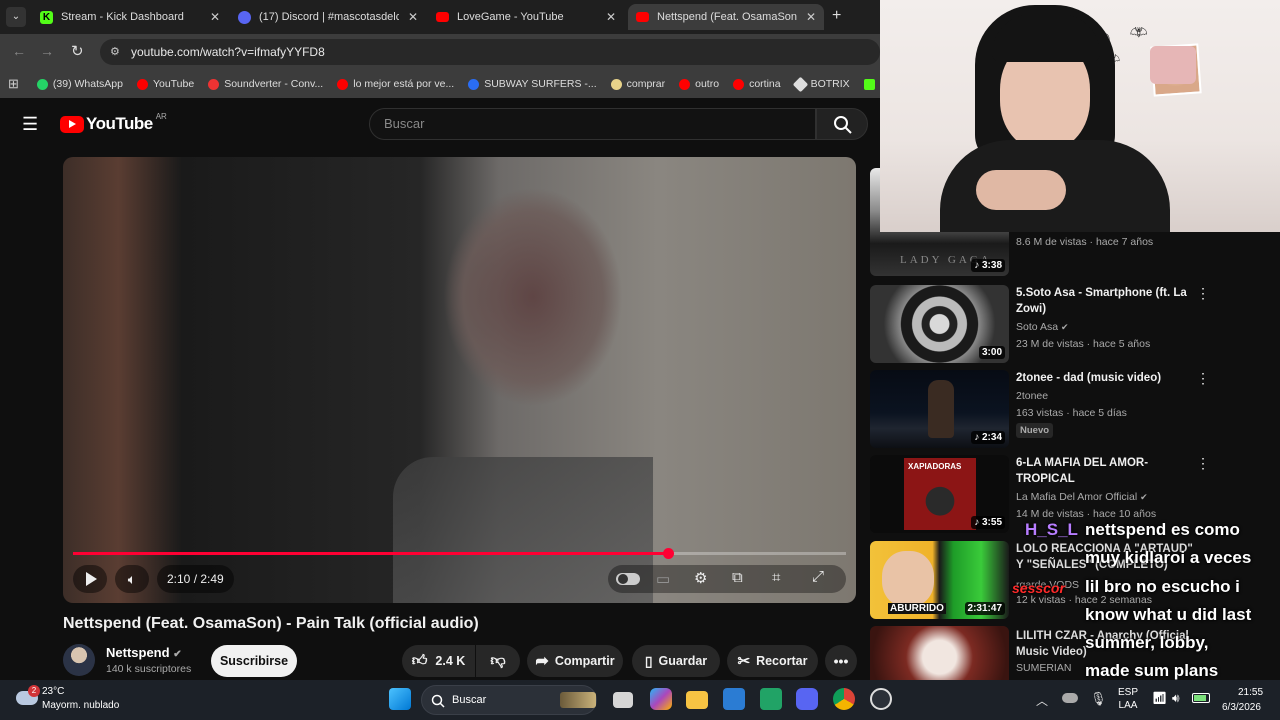 The width and height of the screenshot is (1280, 720). What do you see at coordinates (1128, 699) in the screenshot?
I see `language-indicator: ESP LAA` at bounding box center [1128, 699].